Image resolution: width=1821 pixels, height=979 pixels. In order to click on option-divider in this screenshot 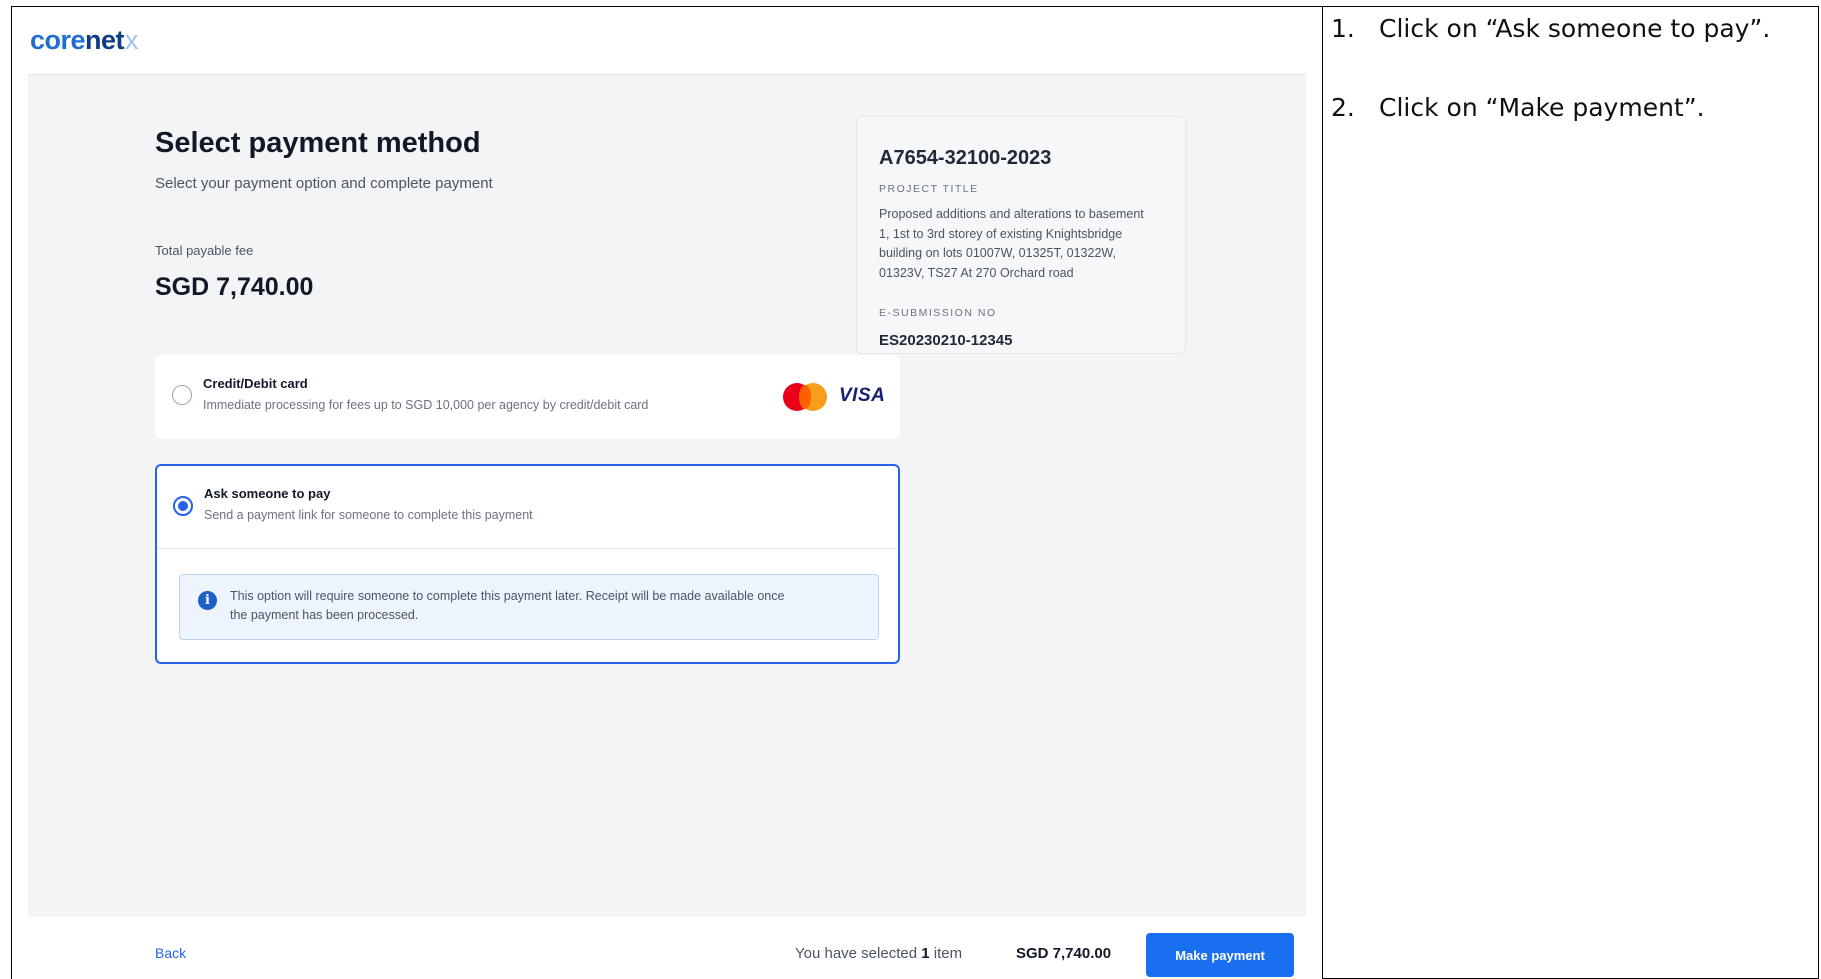, I will do `click(527, 548)`.